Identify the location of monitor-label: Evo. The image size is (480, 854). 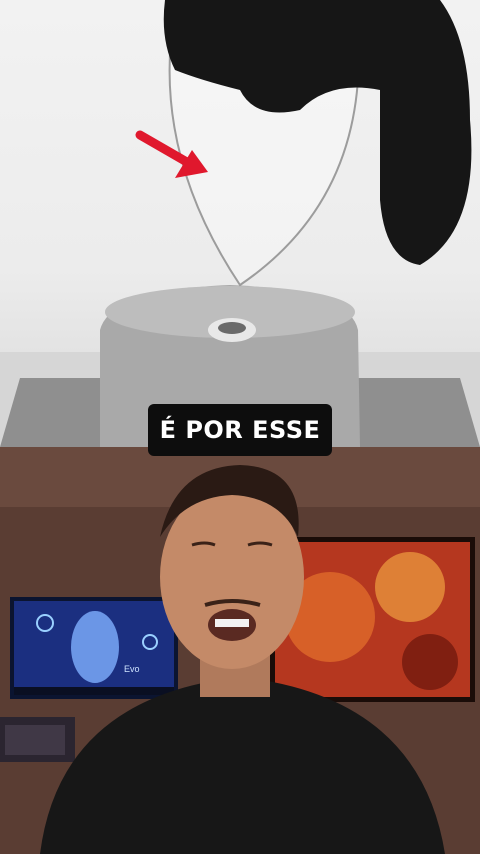
(132, 669).